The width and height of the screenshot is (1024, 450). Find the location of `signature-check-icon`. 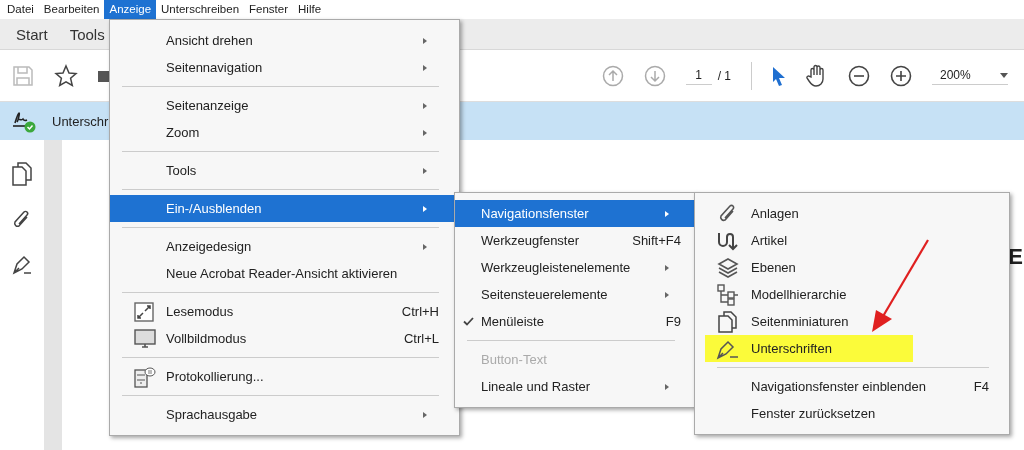

signature-check-icon is located at coordinates (25, 121).